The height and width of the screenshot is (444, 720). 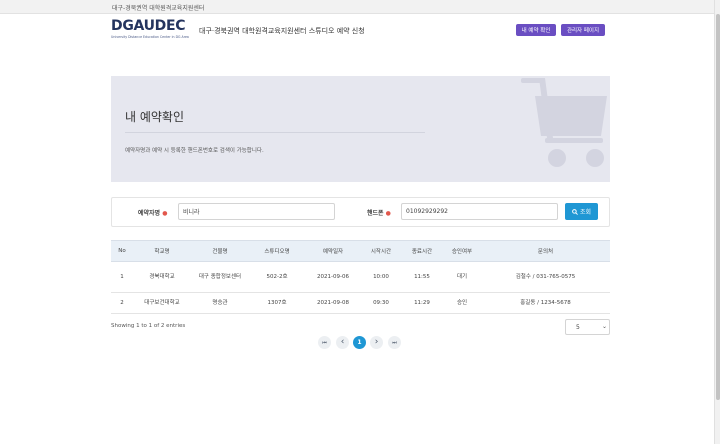 I want to click on column-header: 예약일자, so click(x=333, y=251).